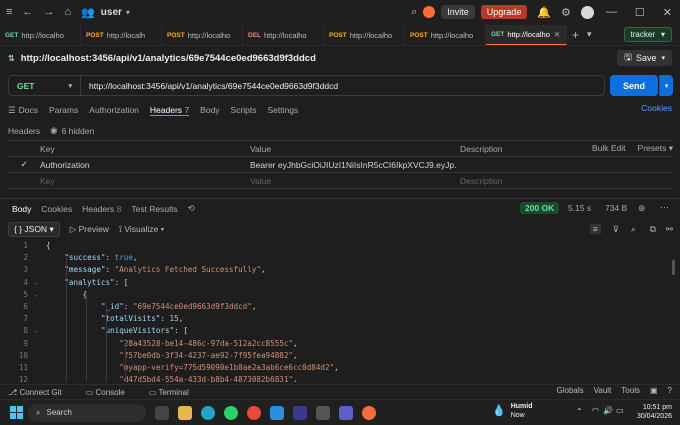 This screenshot has height=425, width=680. What do you see at coordinates (616, 229) in the screenshot?
I see `filter-icon: ⊽` at bounding box center [616, 229].